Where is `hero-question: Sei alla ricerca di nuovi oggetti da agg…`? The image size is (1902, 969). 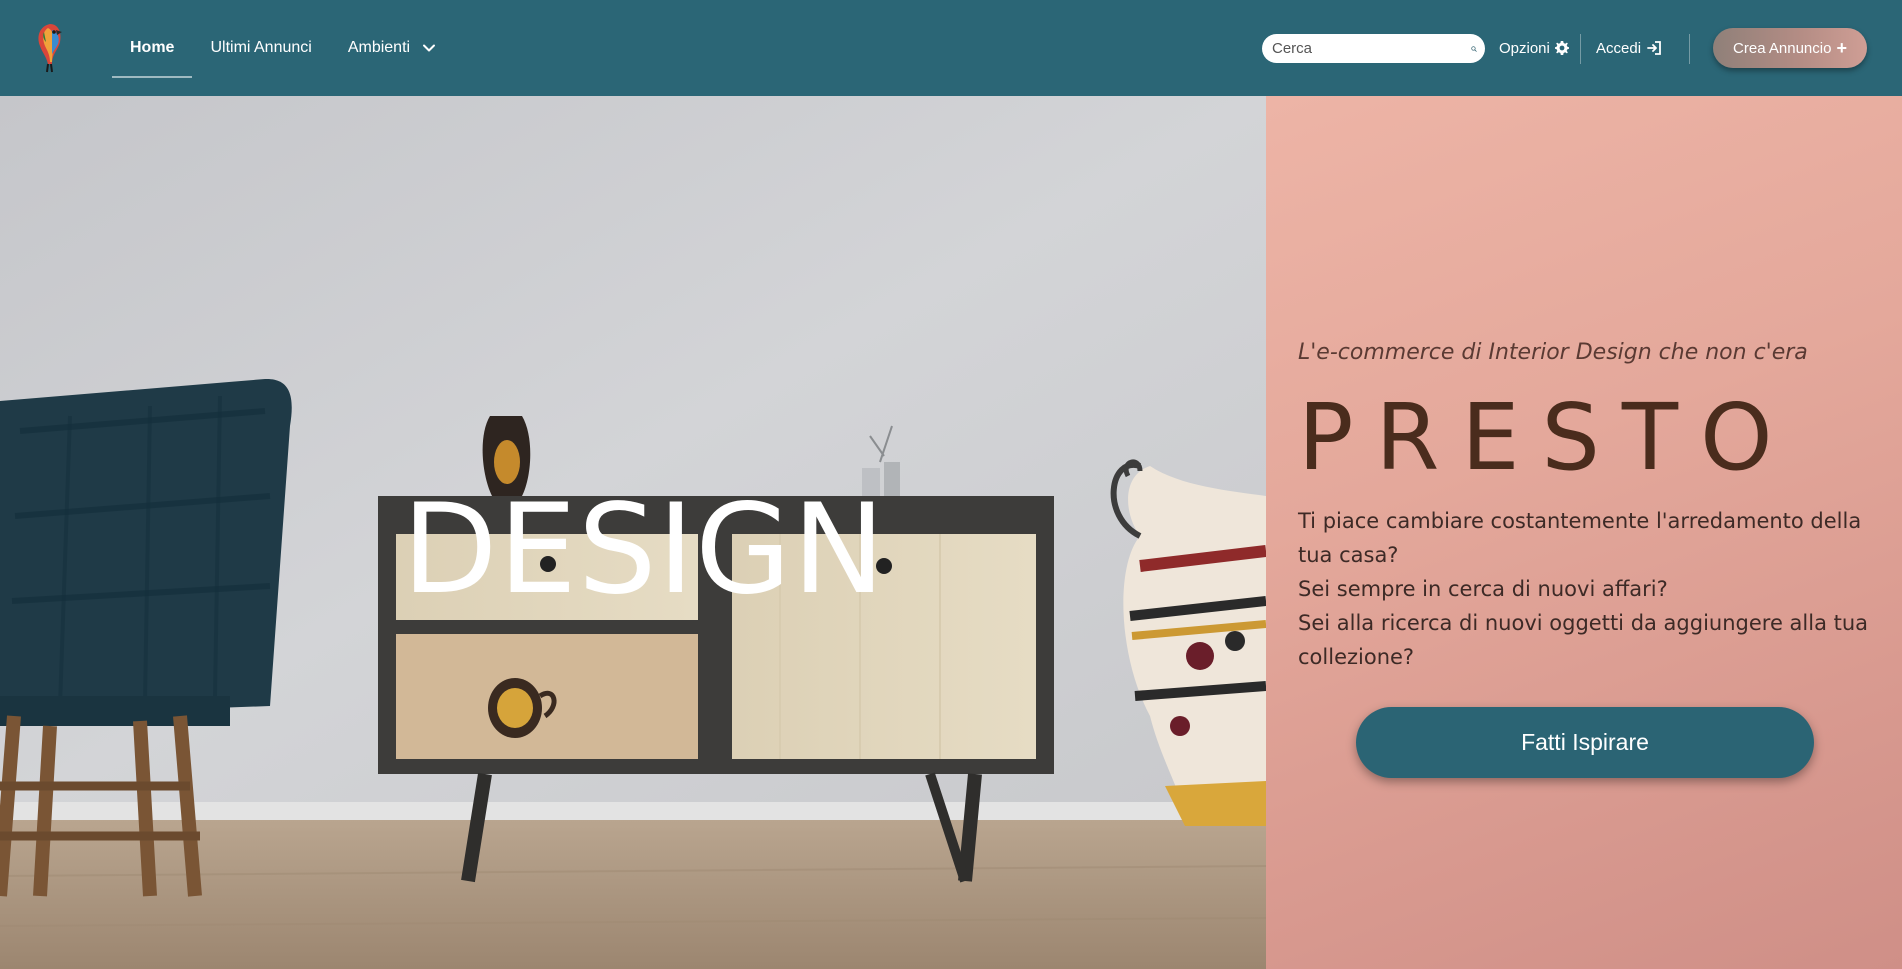
hero-question: Sei alla ricerca di nuovi oggetti da agg… is located at coordinates (1583, 640).